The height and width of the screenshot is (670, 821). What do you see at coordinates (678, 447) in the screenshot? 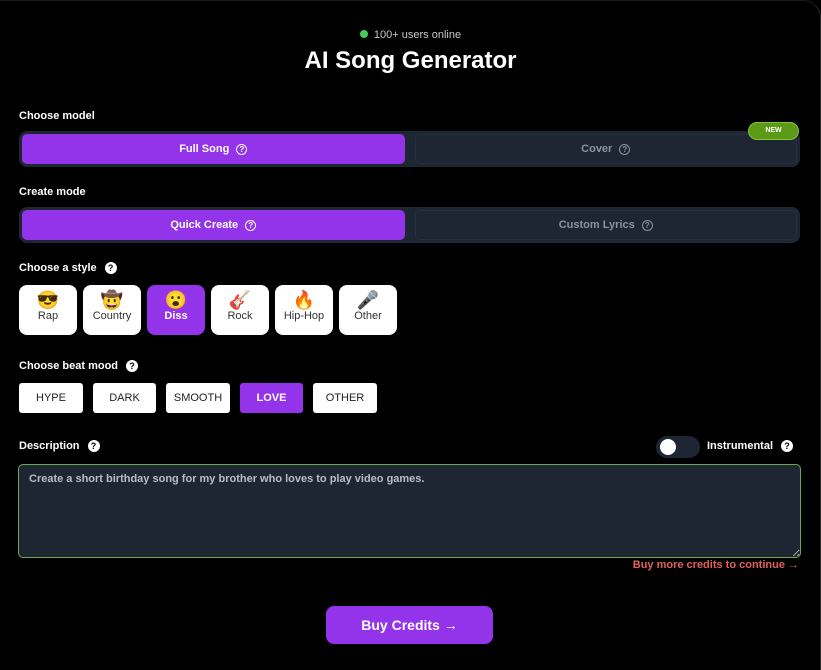
I see `instrumental-toggle` at bounding box center [678, 447].